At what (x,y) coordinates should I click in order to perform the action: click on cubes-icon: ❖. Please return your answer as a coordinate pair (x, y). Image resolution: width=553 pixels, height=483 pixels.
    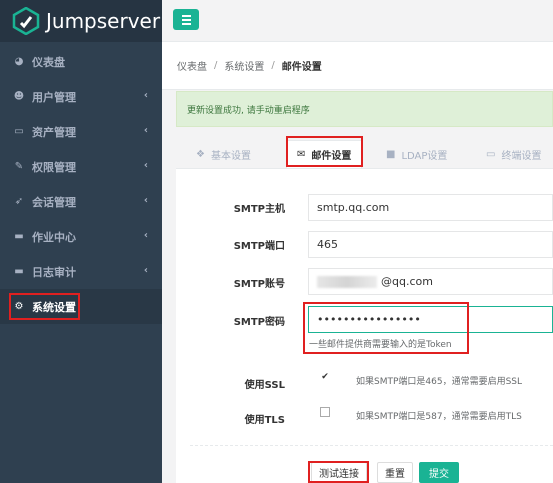
    Looking at the image, I should click on (200, 154).